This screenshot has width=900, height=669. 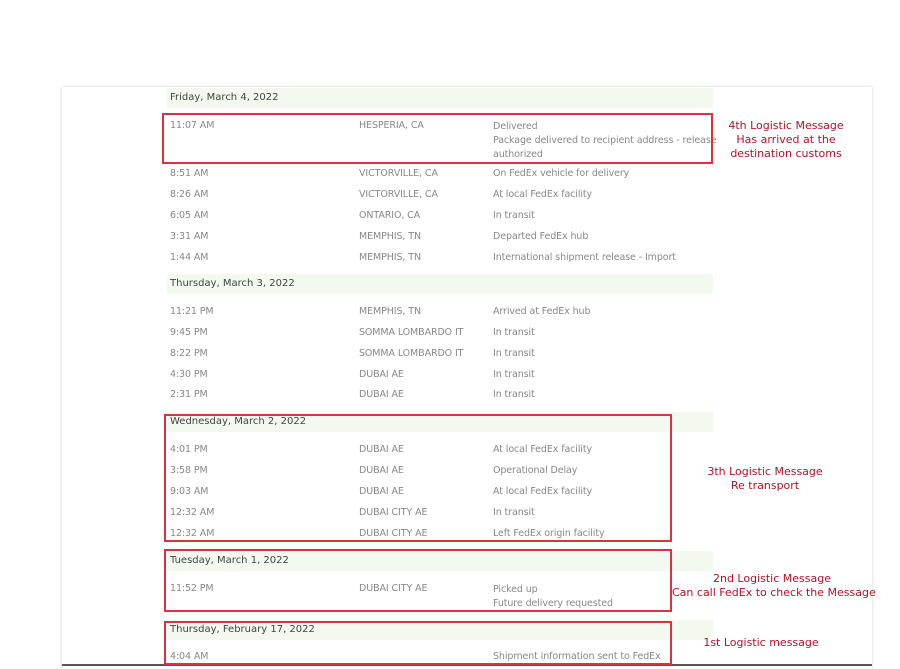 What do you see at coordinates (437, 138) in the screenshot?
I see `highlight-box-4th-message` at bounding box center [437, 138].